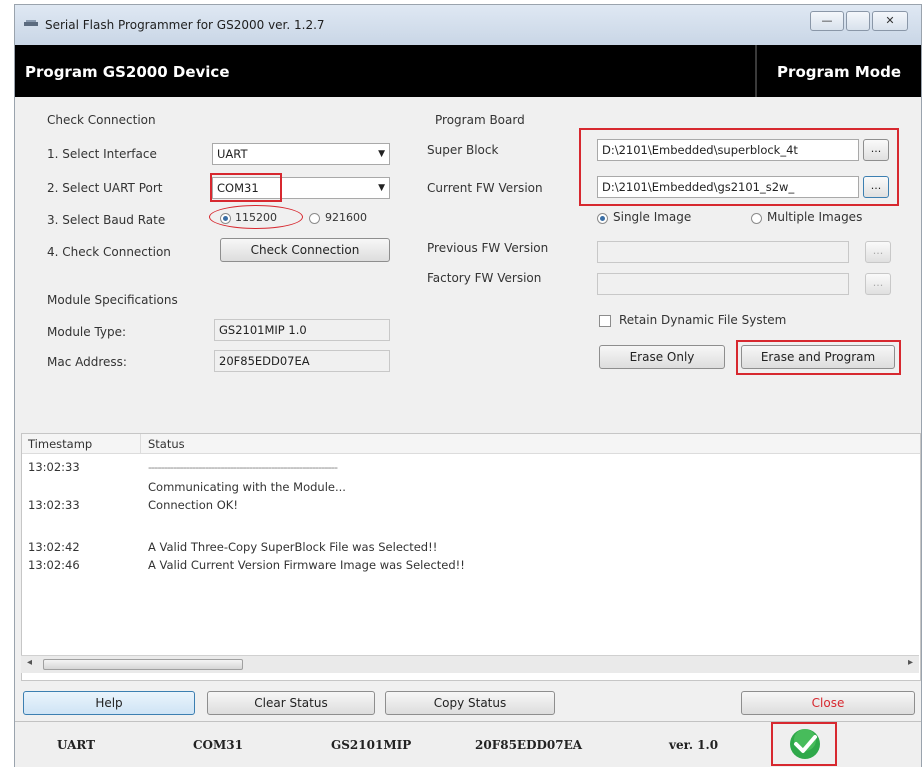 The width and height of the screenshot is (922, 767). Describe the element at coordinates (54, 547) in the screenshot. I see `log-timestamp: 13:02:42` at that location.